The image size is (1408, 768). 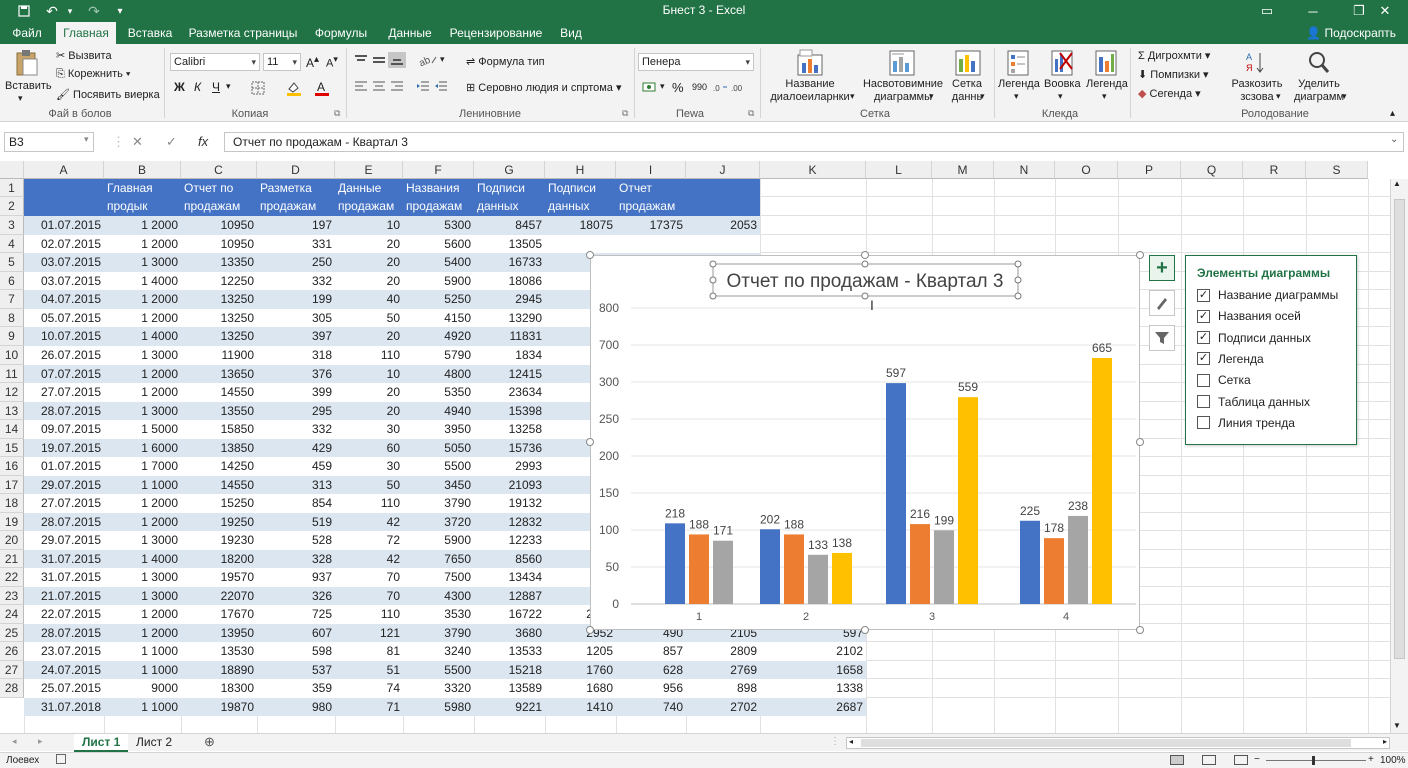 I want to click on row-header: 10, so click(x=12, y=355).